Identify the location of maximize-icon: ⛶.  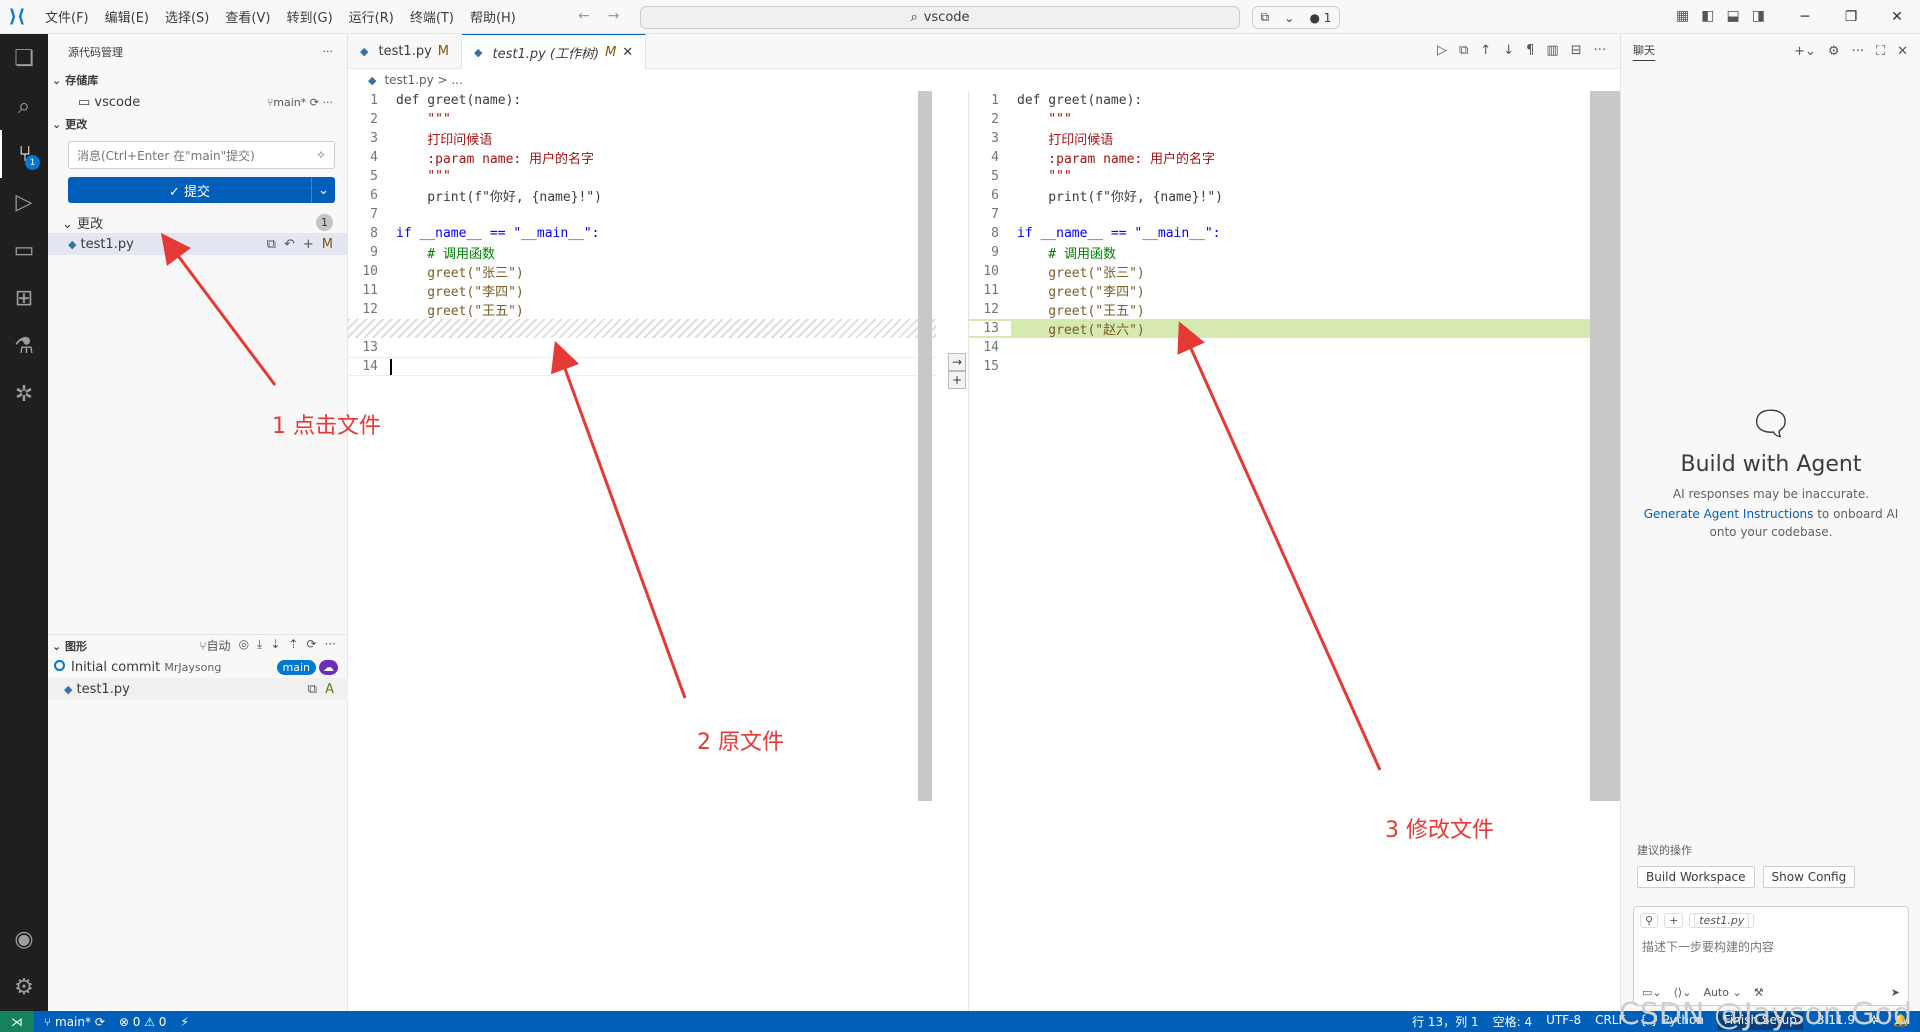
(1880, 51).